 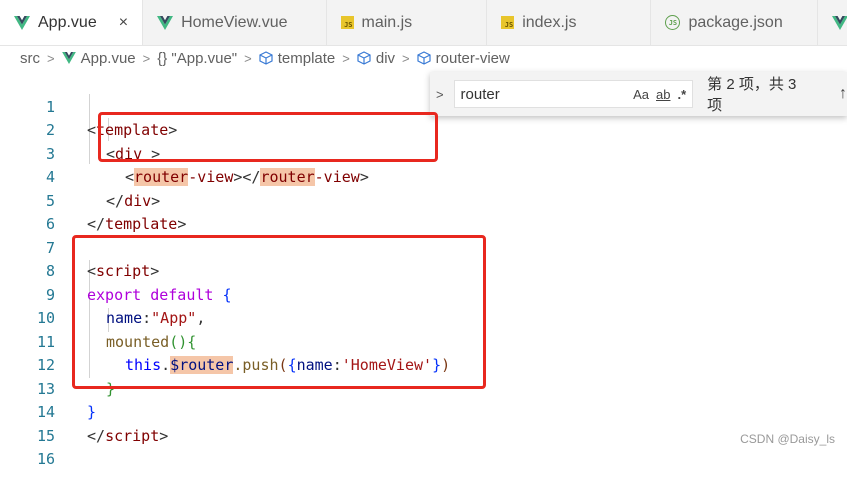 What do you see at coordinates (108, 58) in the screenshot?
I see `breadcrumb-item-file: App.vue` at bounding box center [108, 58].